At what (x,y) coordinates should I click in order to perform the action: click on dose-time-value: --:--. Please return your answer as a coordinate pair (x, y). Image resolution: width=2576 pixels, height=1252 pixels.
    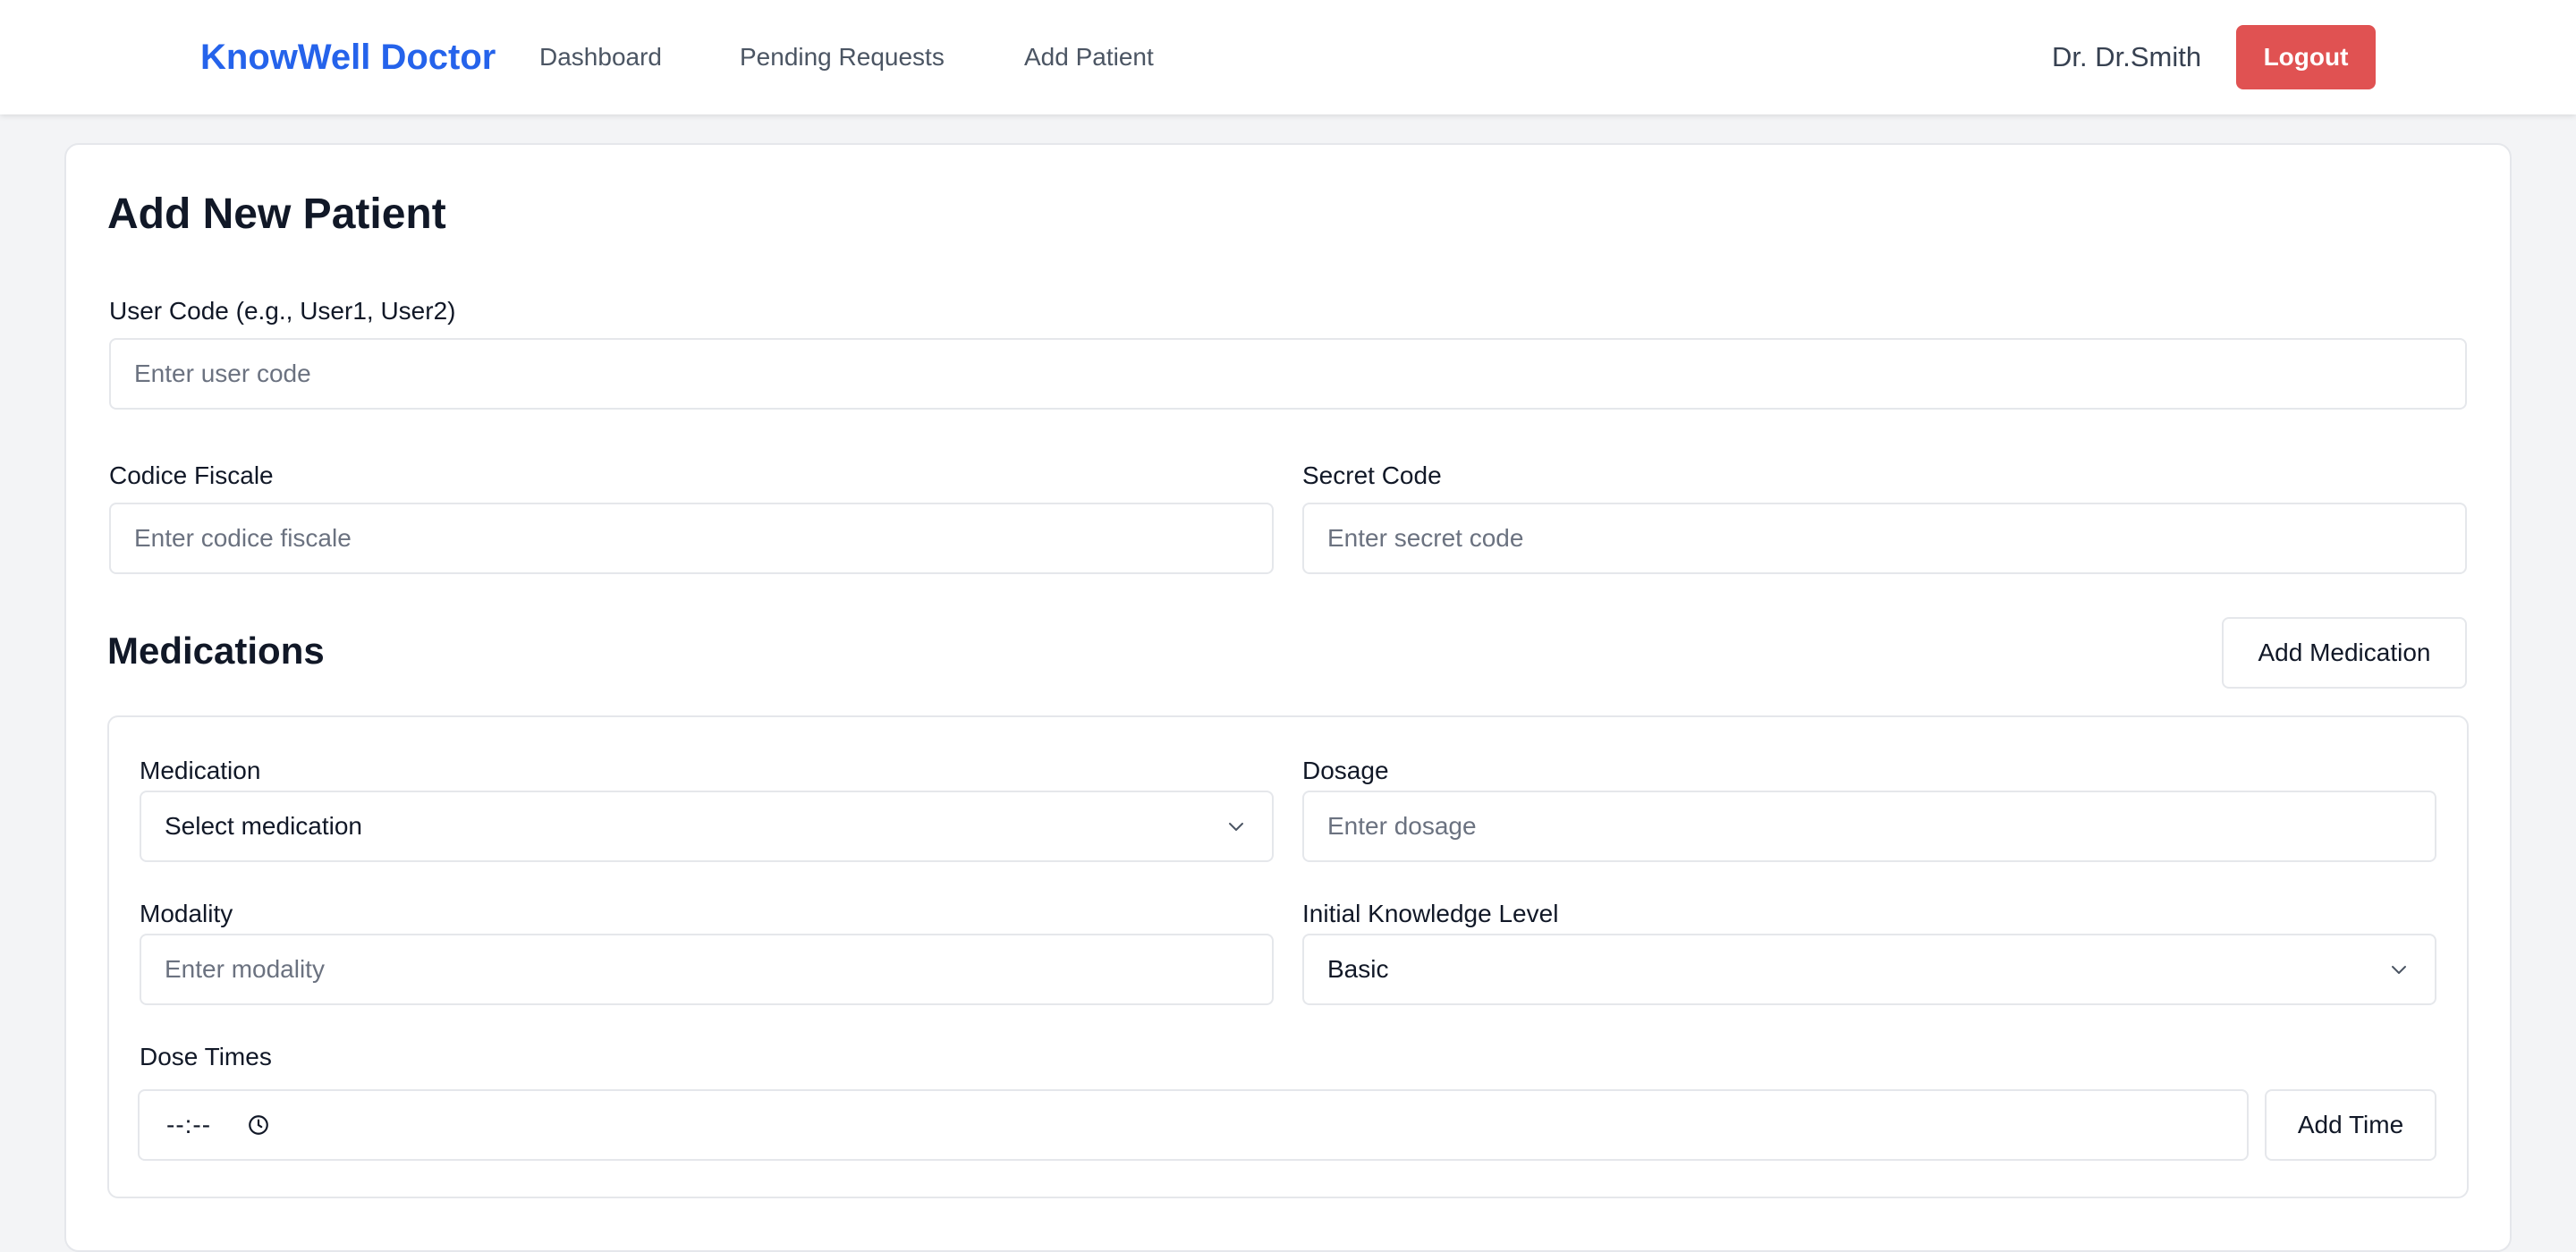
    Looking at the image, I should click on (189, 1124).